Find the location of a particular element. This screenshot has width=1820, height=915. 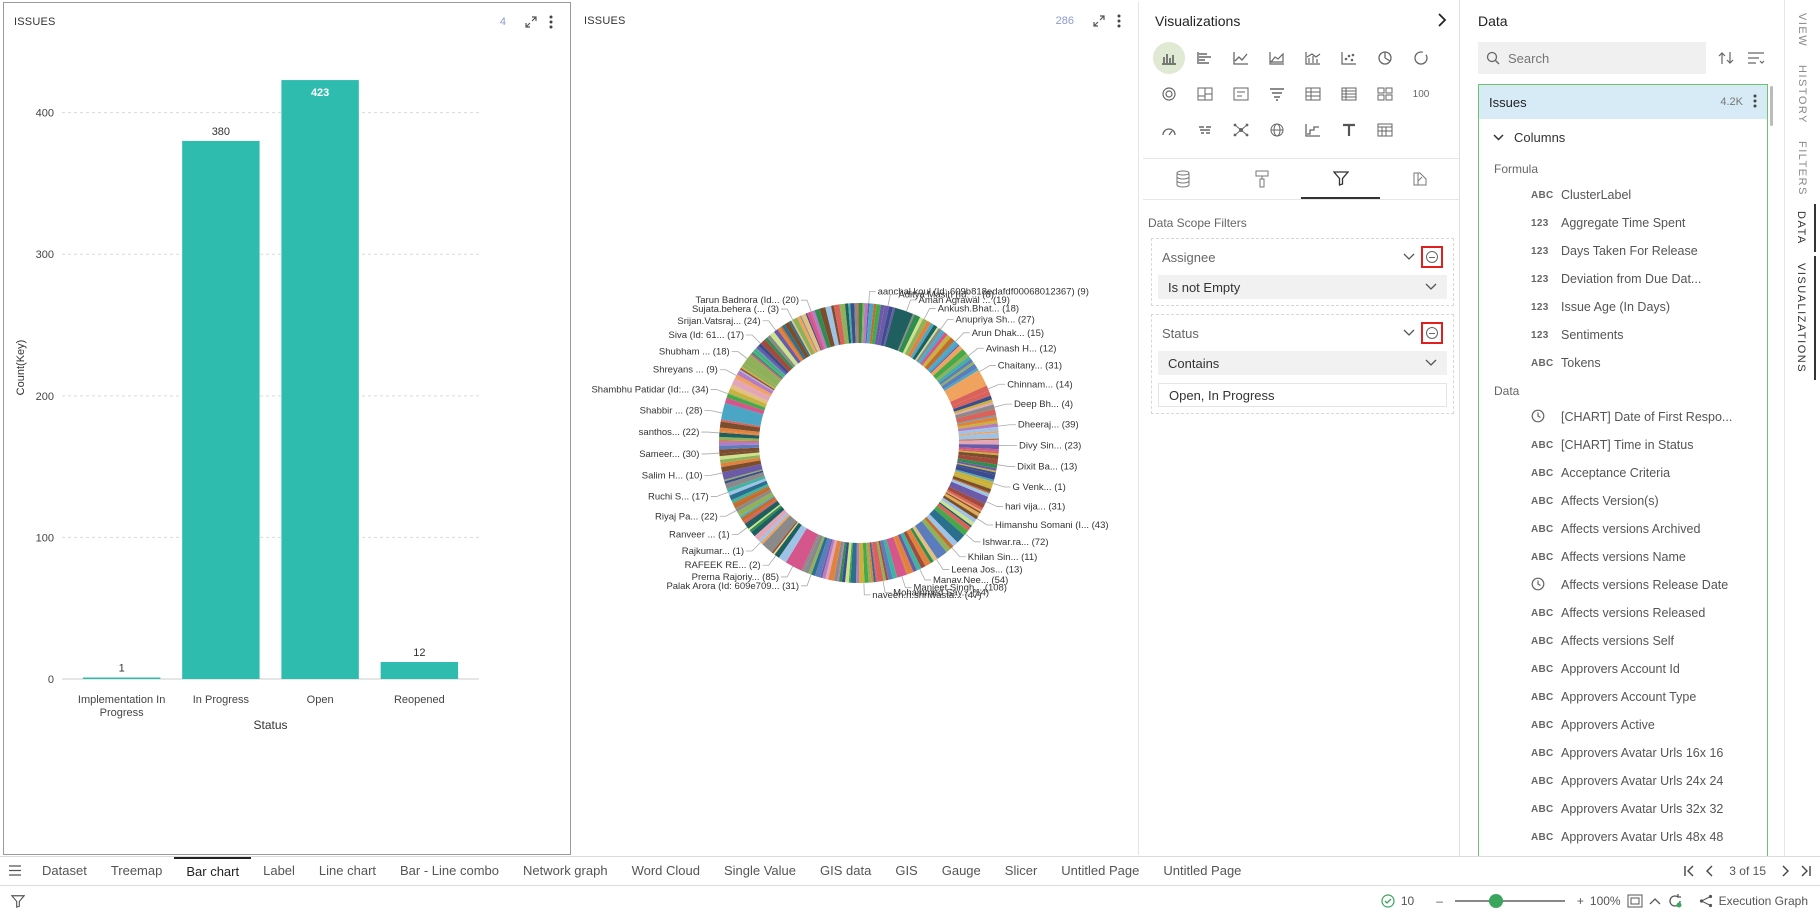

search-box is located at coordinates (1592, 58).